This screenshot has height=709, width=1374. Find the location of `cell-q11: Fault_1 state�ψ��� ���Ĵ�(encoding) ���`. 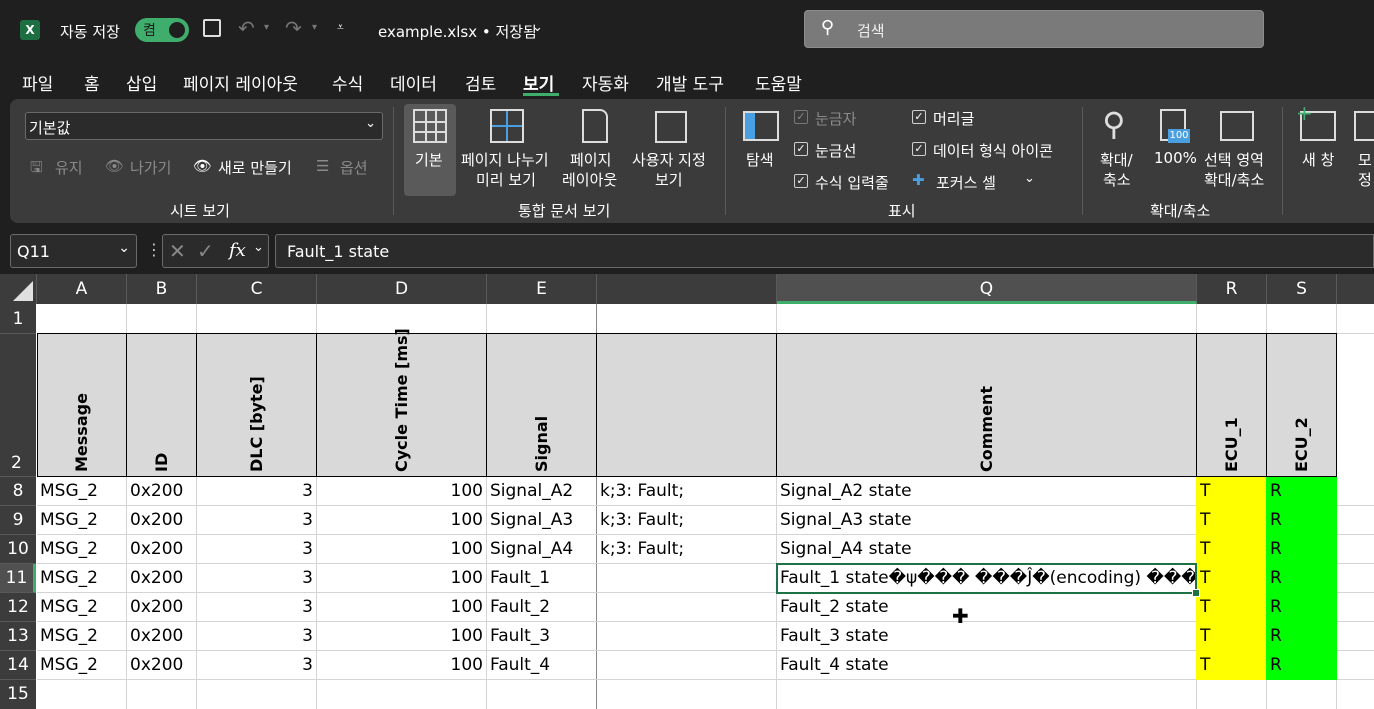

cell-q11: Fault_1 state�ψ��� ���Ĵ�(encoding) ��� is located at coordinates (986, 578).